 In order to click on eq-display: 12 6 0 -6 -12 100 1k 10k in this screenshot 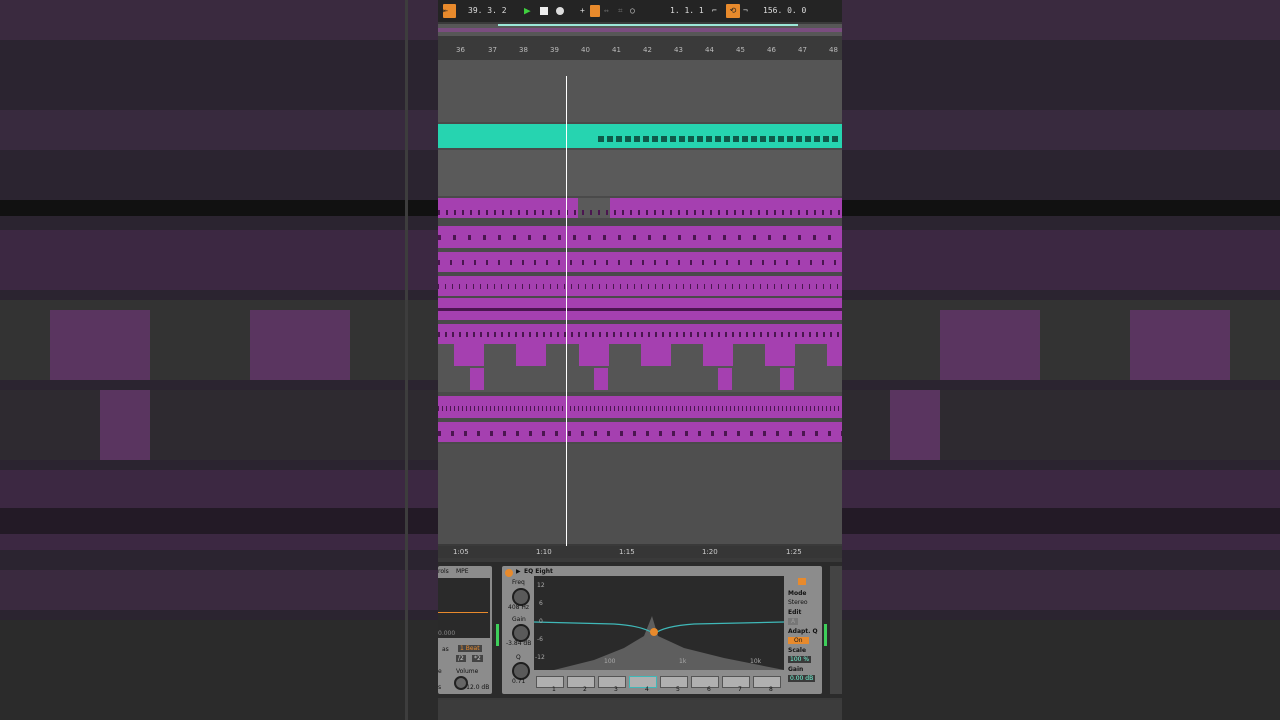, I will do `click(659, 623)`.